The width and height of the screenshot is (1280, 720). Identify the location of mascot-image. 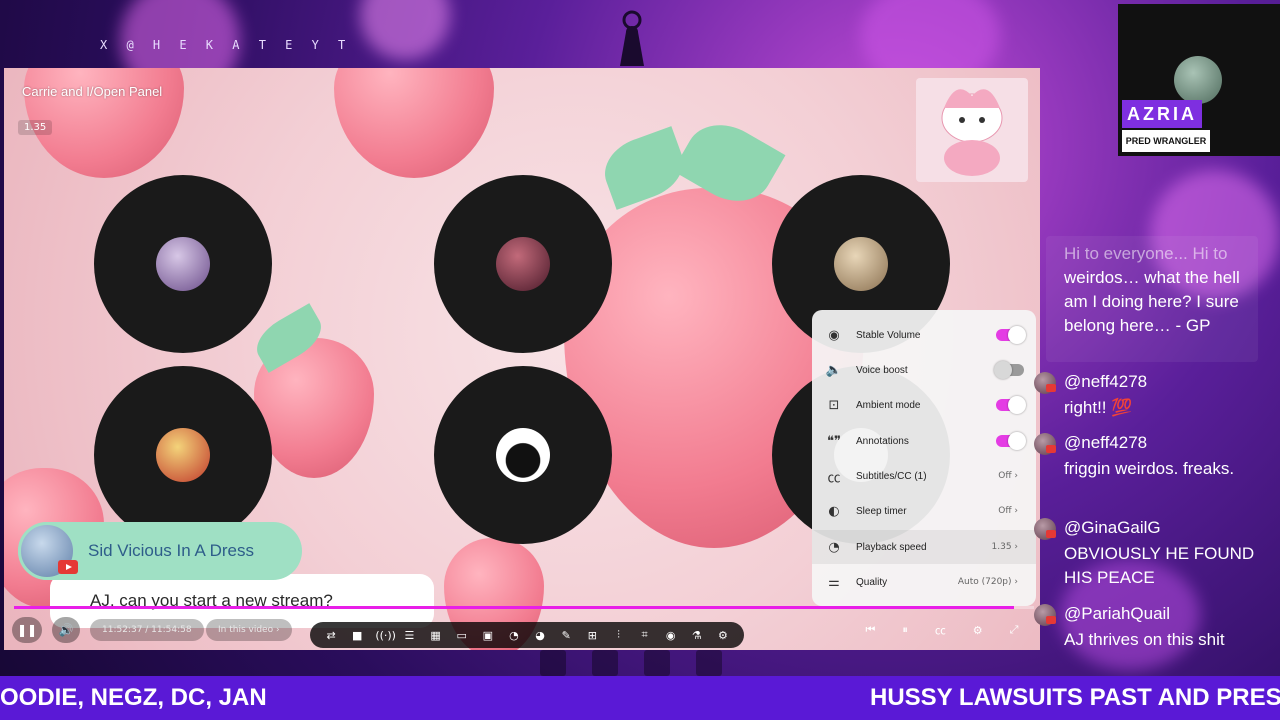
(972, 130).